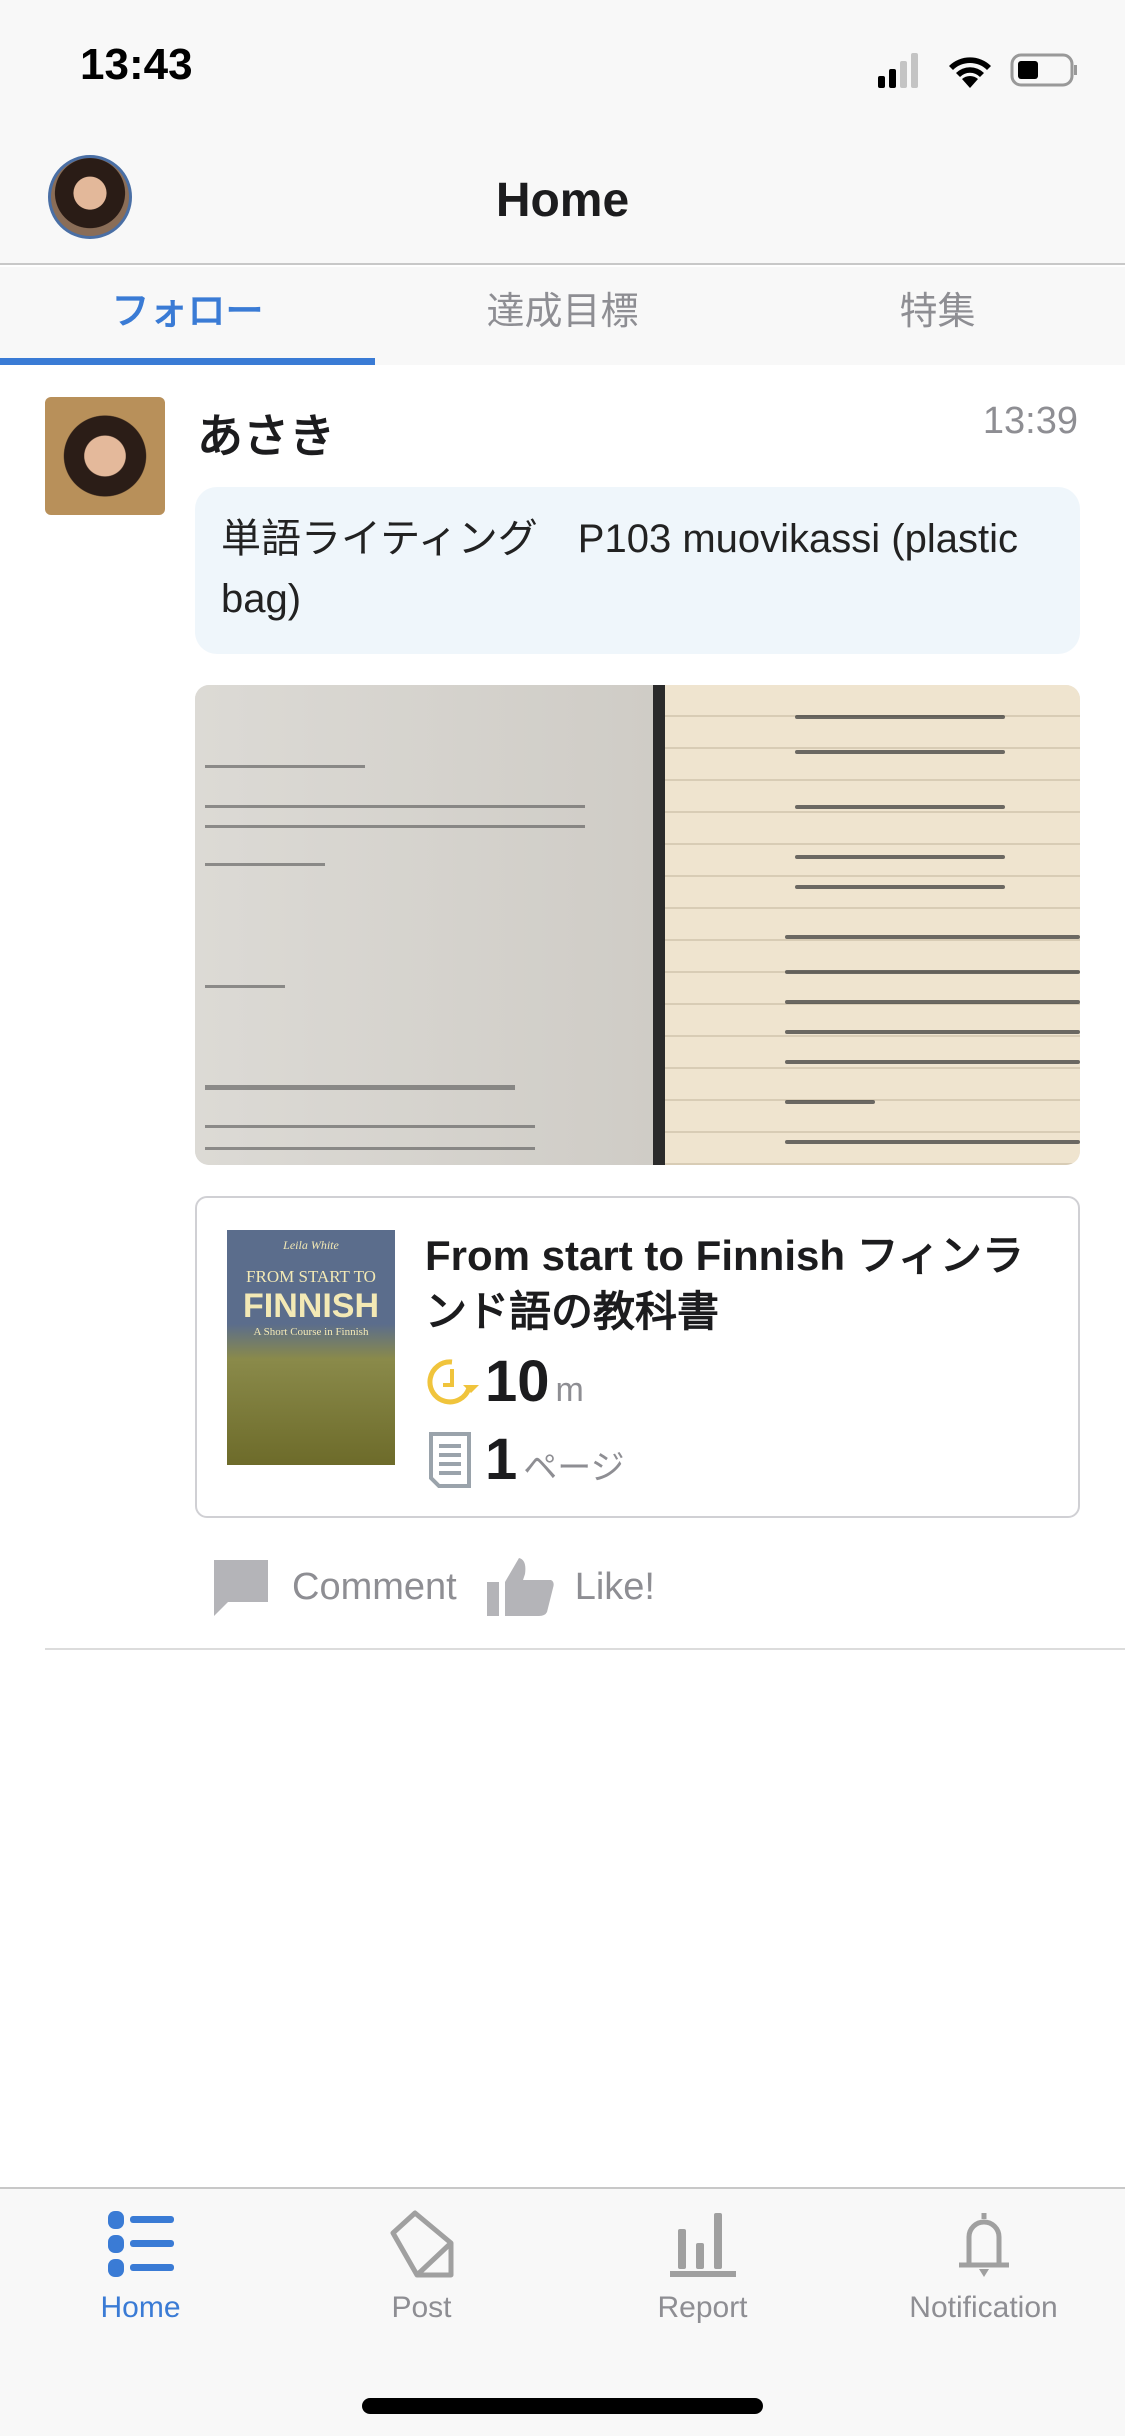 The width and height of the screenshot is (1125, 2436). What do you see at coordinates (562, 67) in the screenshot?
I see `status-bar: 13:43` at bounding box center [562, 67].